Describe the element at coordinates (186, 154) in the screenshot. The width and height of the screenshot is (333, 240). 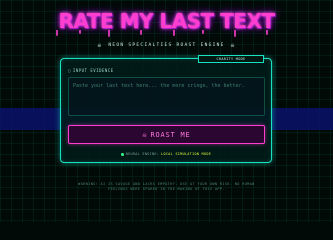
I see `status-value: LOCAL SIMULATION MODE` at that location.